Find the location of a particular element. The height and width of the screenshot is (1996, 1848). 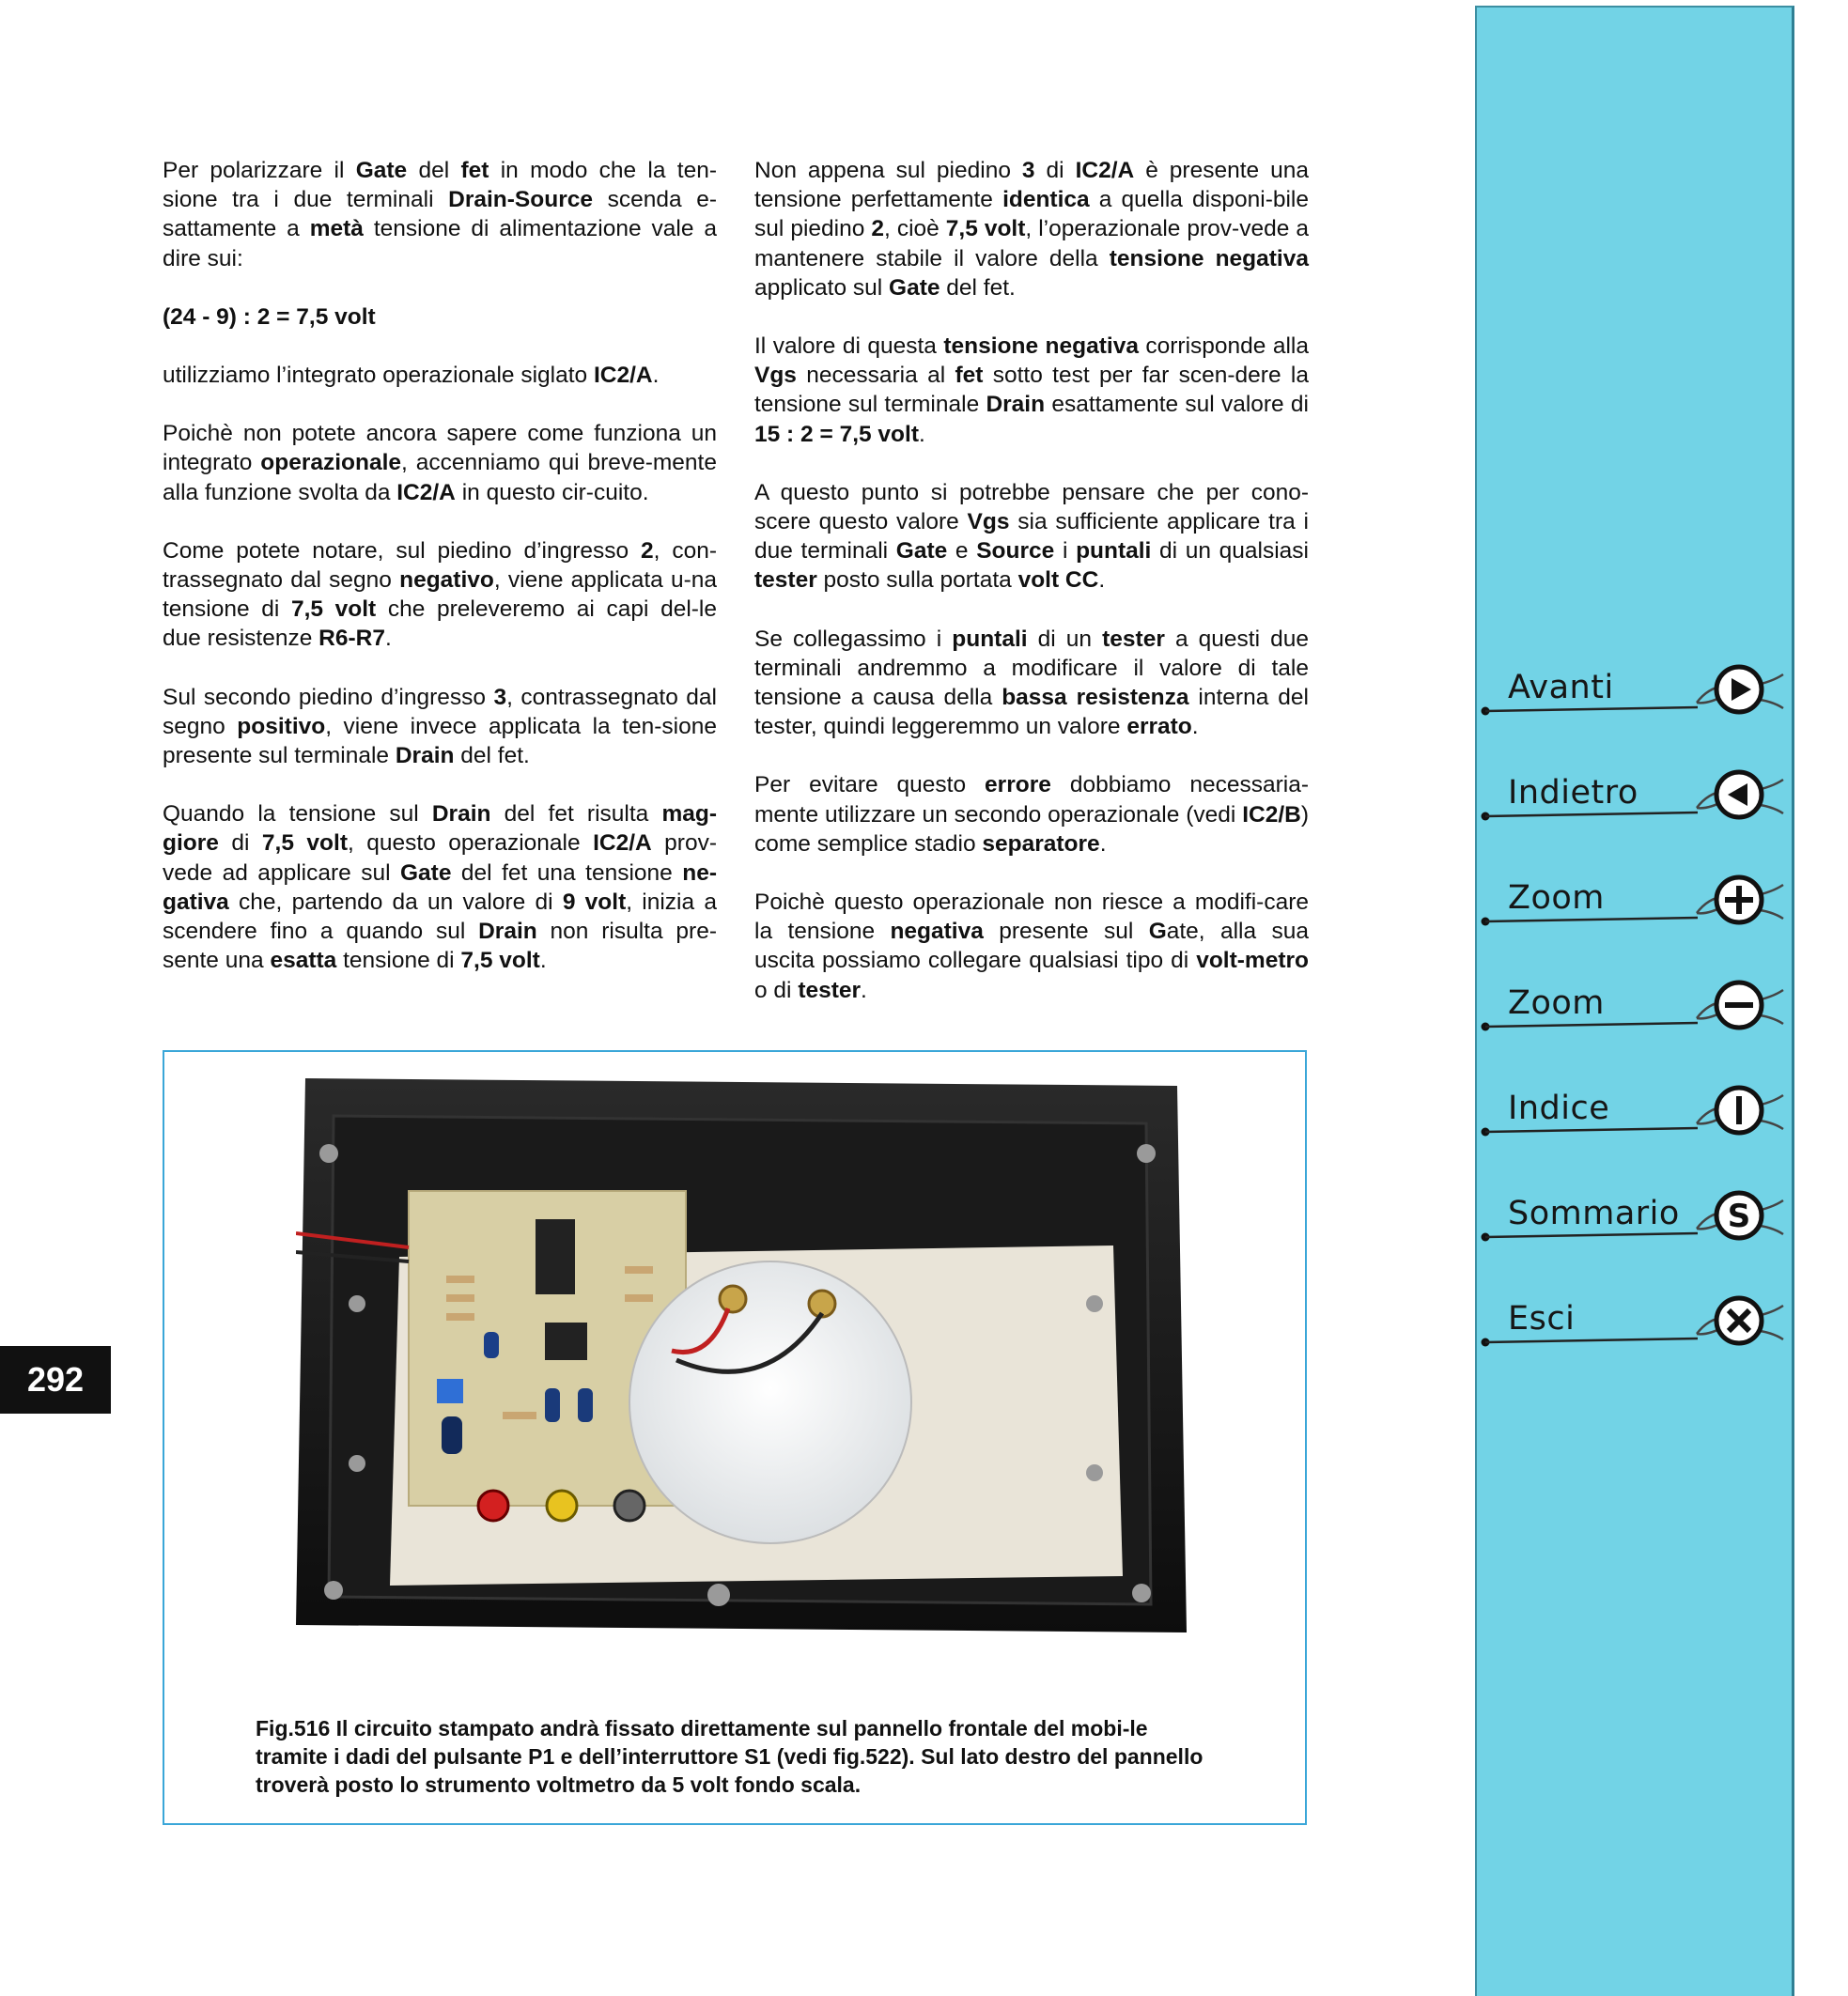

nav-button-indietro: Indietro is located at coordinates (1634, 797).